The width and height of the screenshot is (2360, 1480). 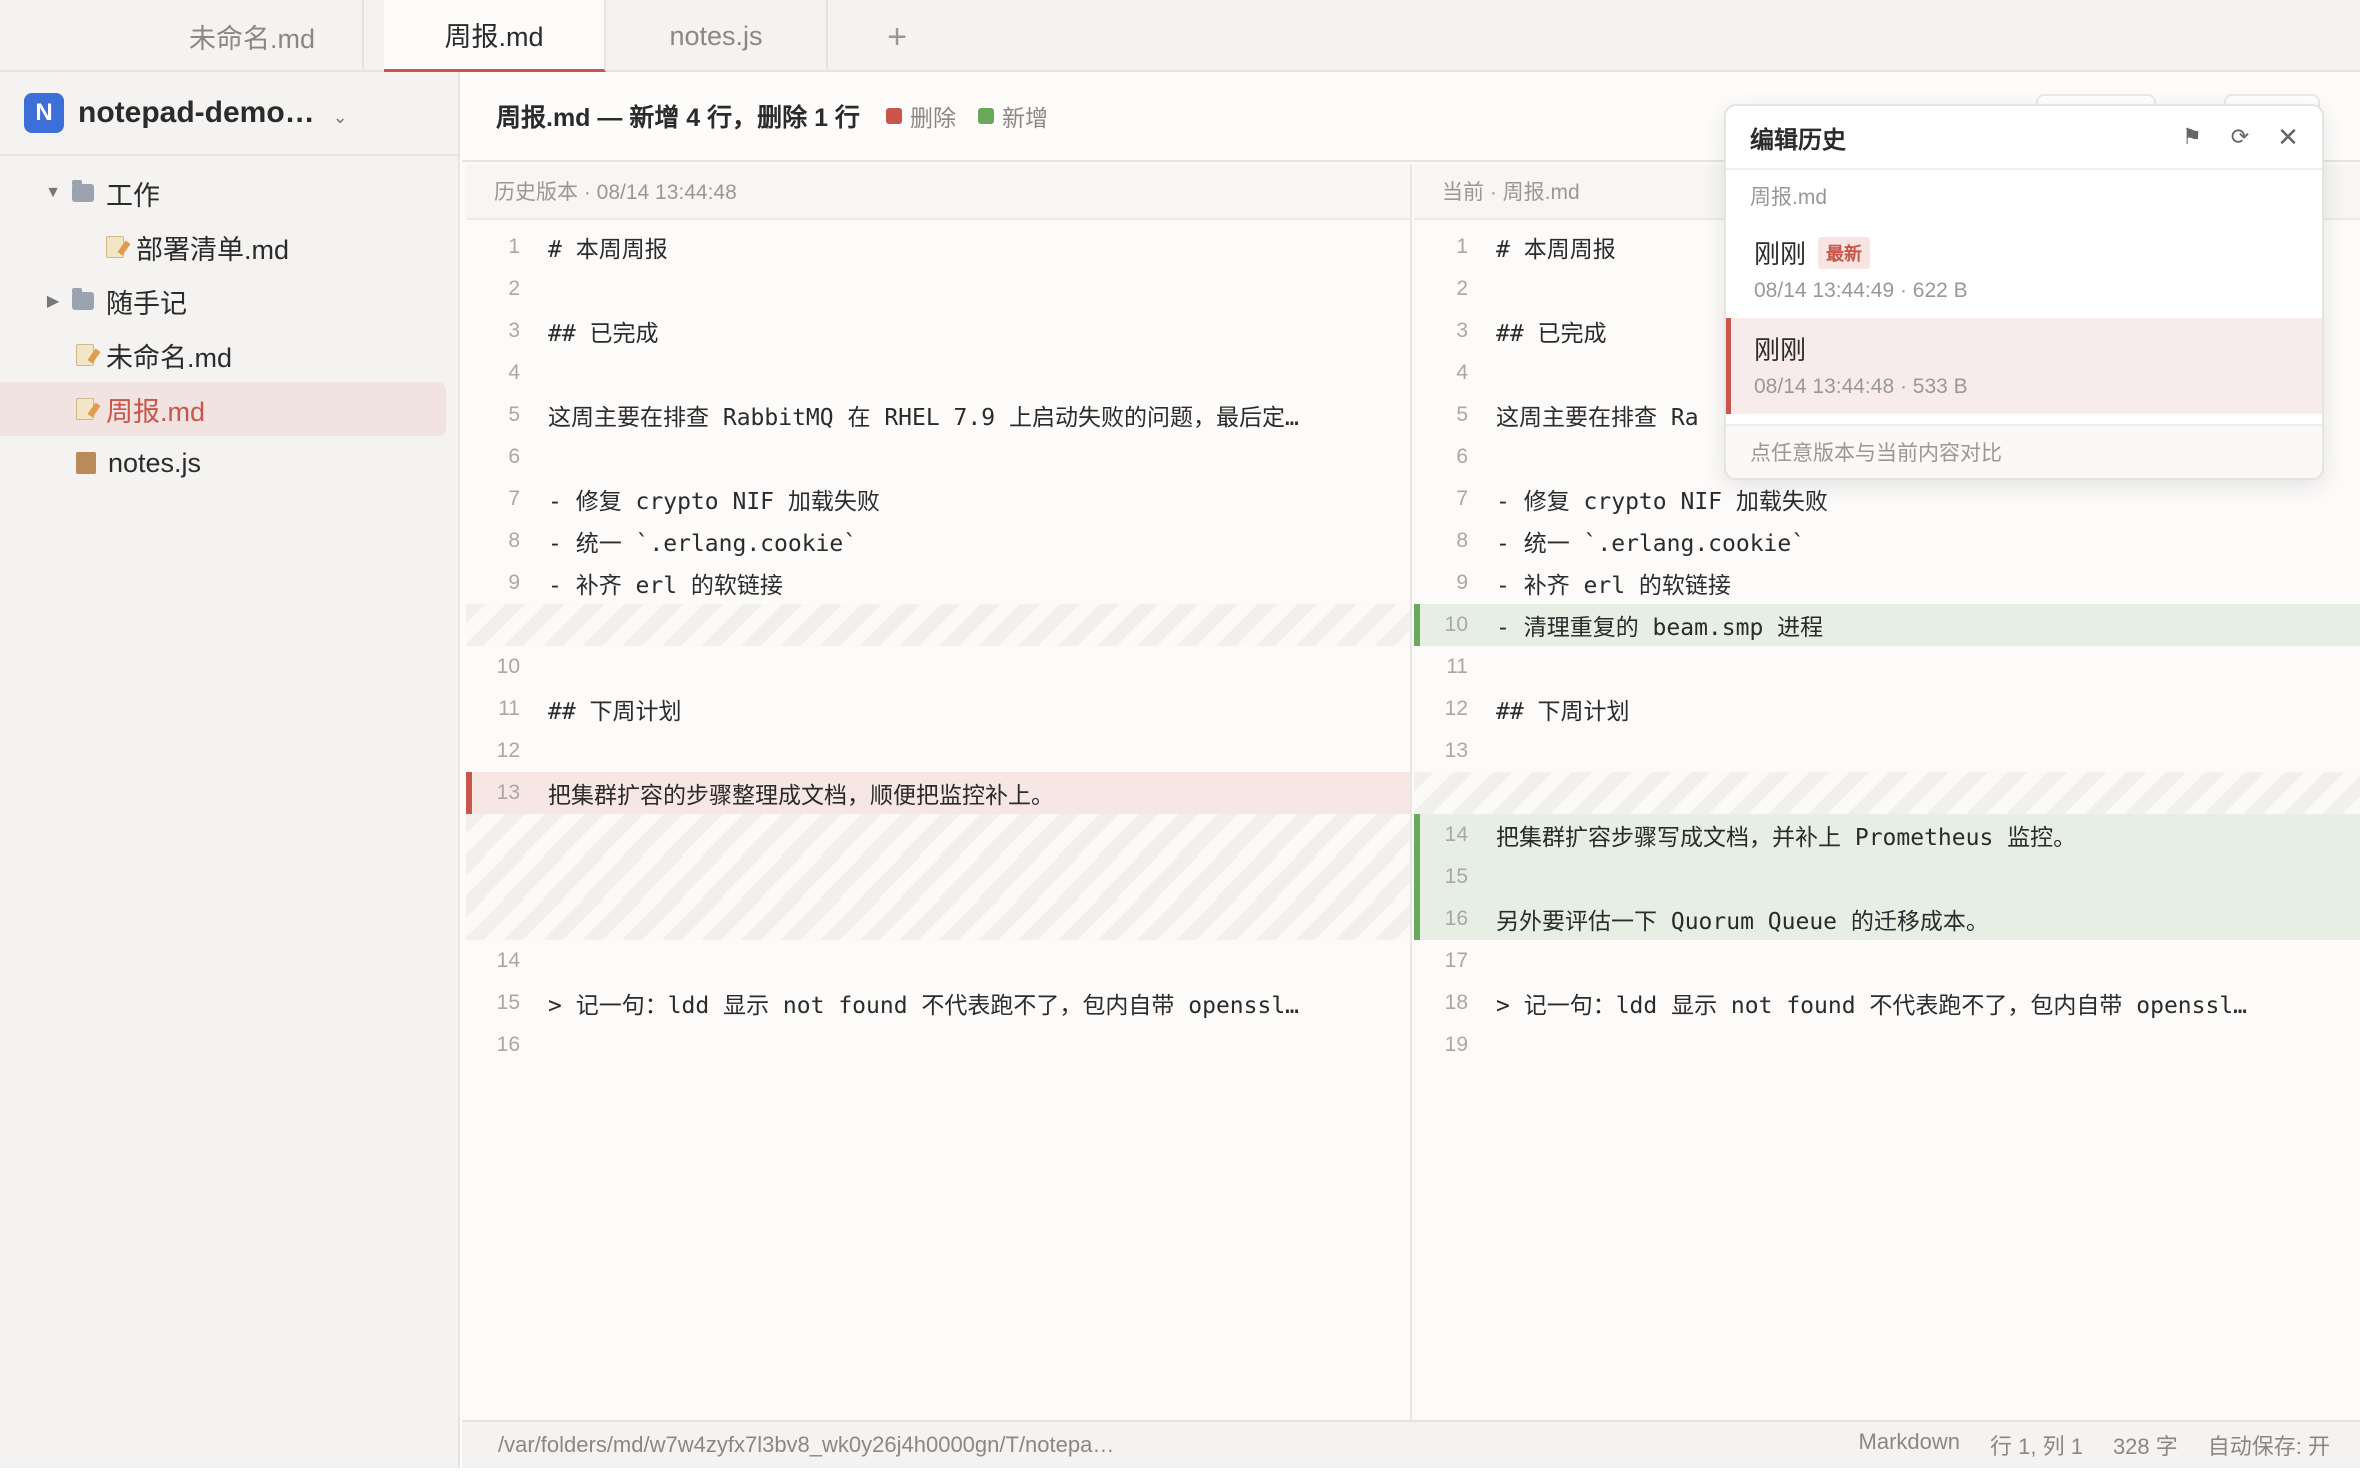 I want to click on diff-deleted-line: 13 把集群扩容的步骤整理成文档，顺便把监控补上。, so click(x=938, y=793).